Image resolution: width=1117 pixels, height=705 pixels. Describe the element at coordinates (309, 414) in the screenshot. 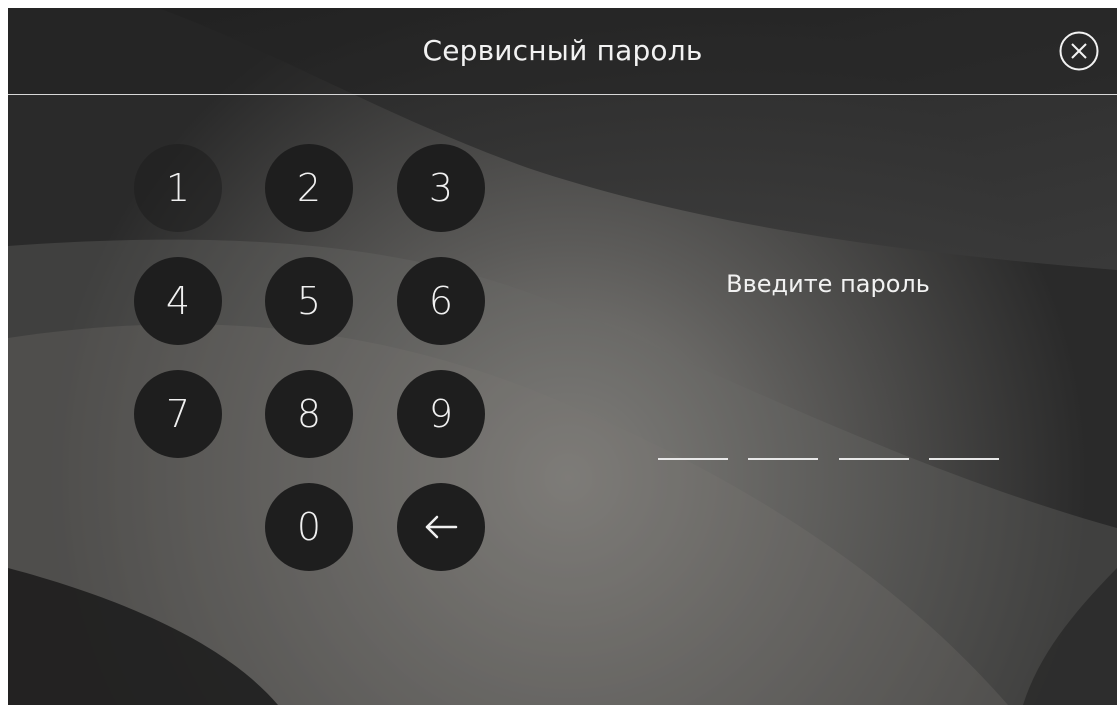

I see `key-8: 8` at that location.